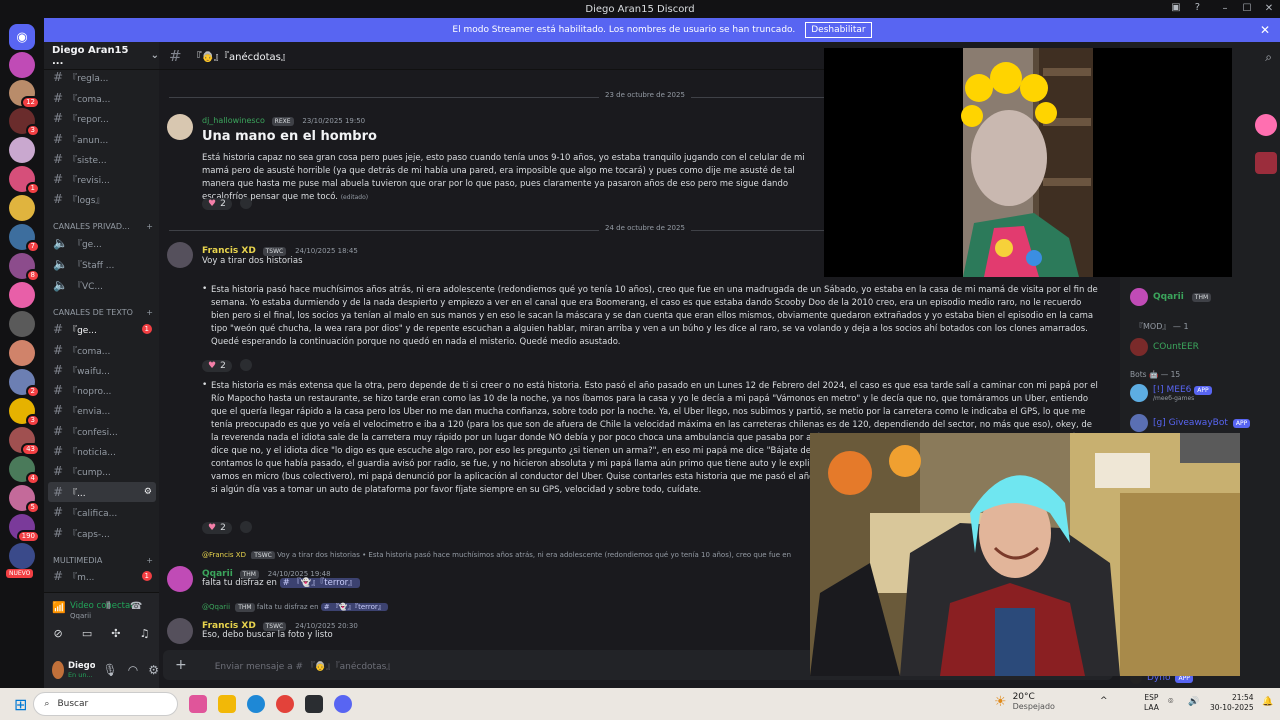  I want to click on search-icon: ⌕, so click(1268, 57).